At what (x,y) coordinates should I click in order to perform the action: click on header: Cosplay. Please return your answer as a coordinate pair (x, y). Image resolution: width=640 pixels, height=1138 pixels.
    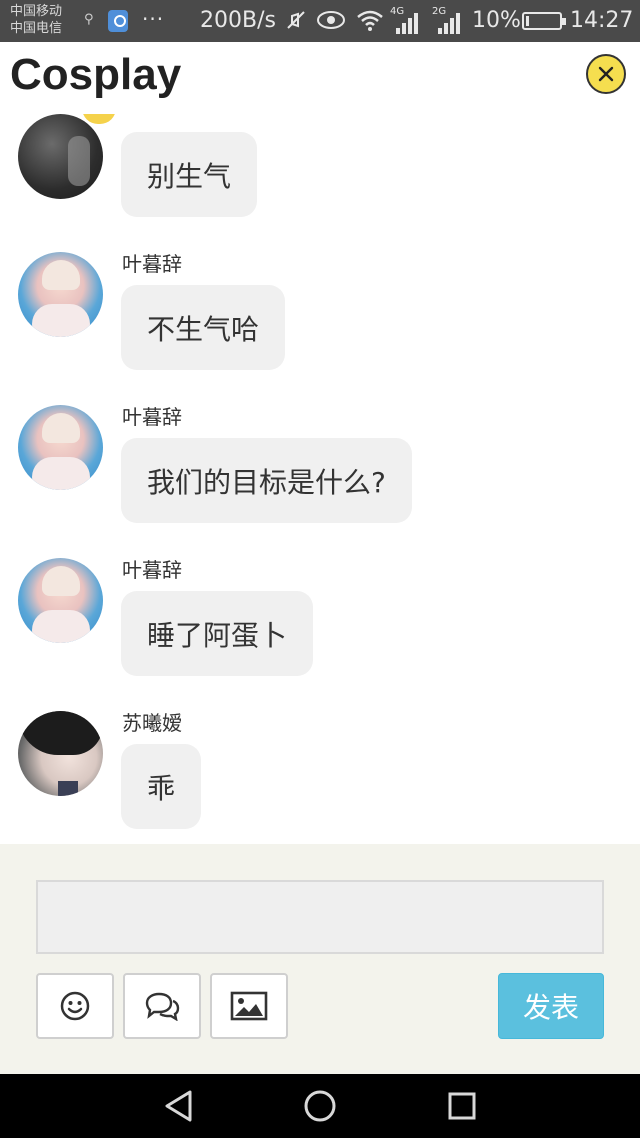
    Looking at the image, I should click on (320, 78).